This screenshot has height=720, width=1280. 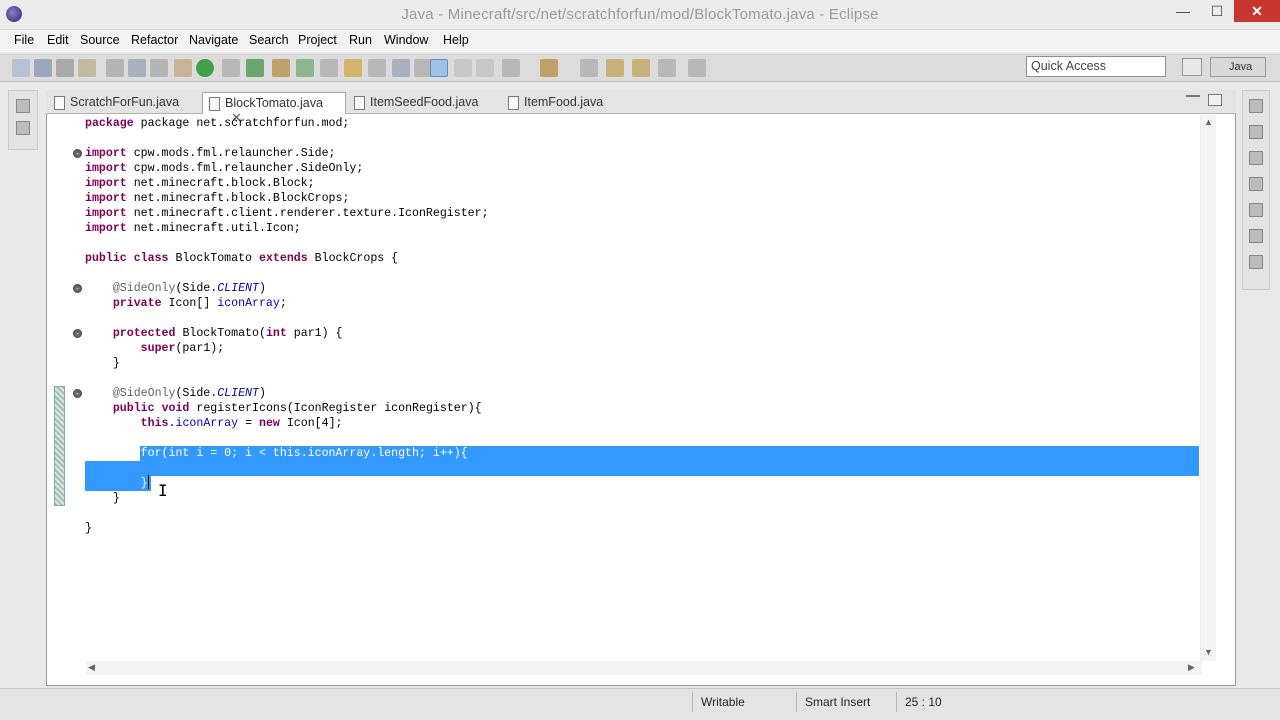 What do you see at coordinates (137, 68) in the screenshot?
I see `toggle-icon` at bounding box center [137, 68].